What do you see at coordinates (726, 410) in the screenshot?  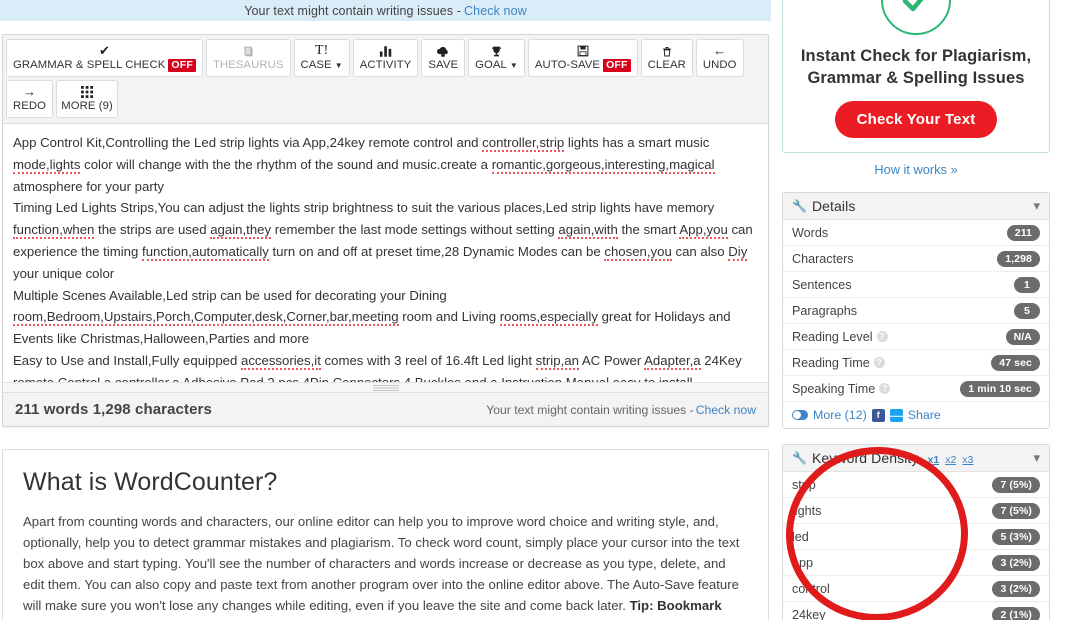 I see `count-bar-check-now-link: Check now` at bounding box center [726, 410].